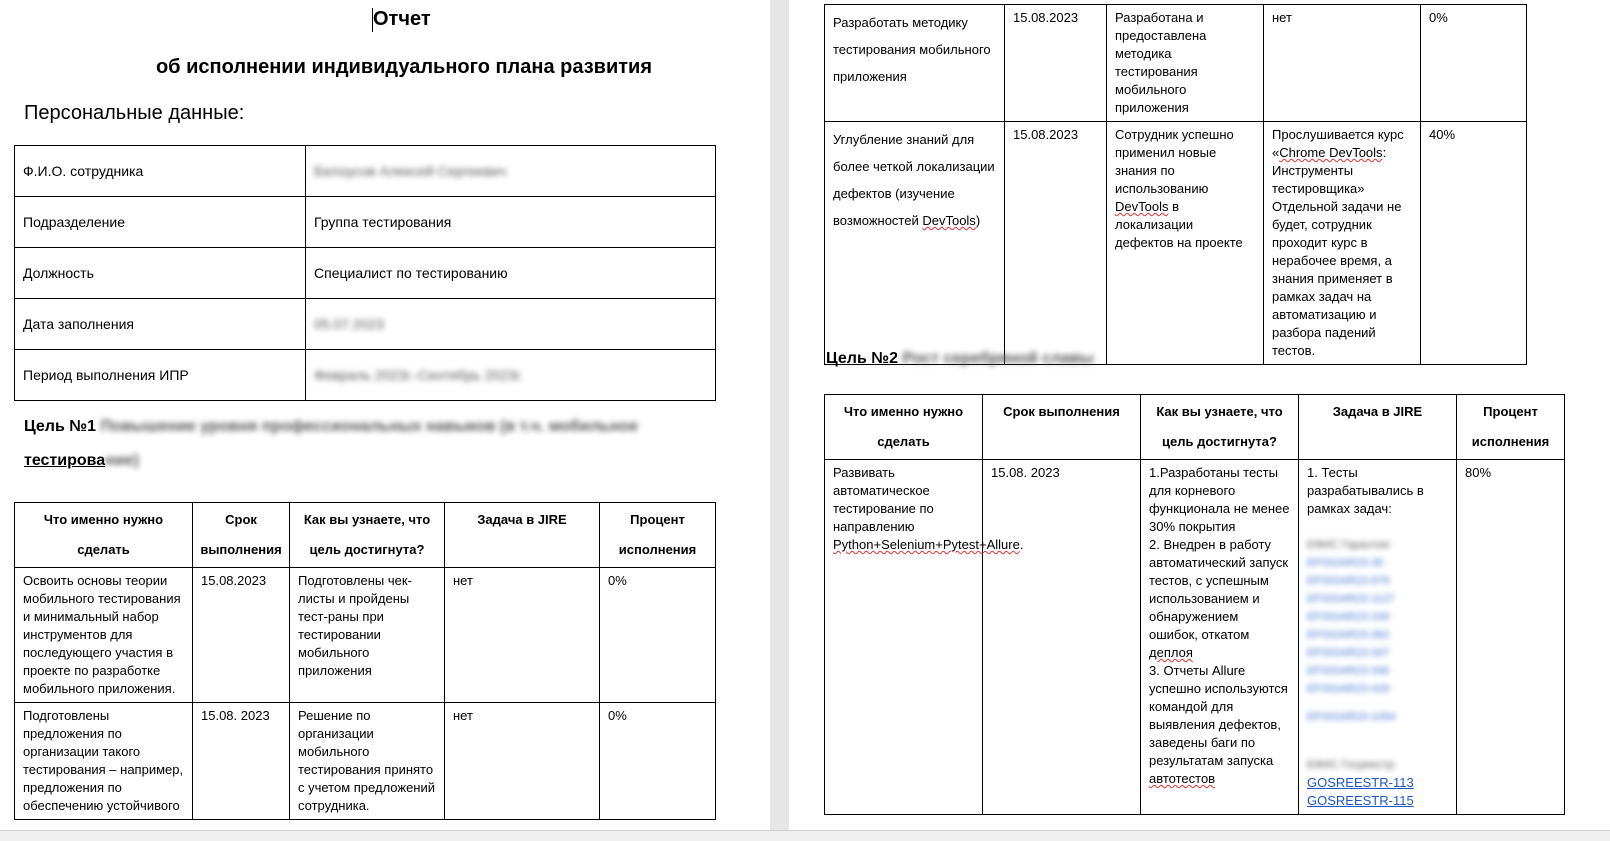 The width and height of the screenshot is (1610, 841). Describe the element at coordinates (160, 324) in the screenshot. I see `personal-label-date: Дата заполнения` at that location.